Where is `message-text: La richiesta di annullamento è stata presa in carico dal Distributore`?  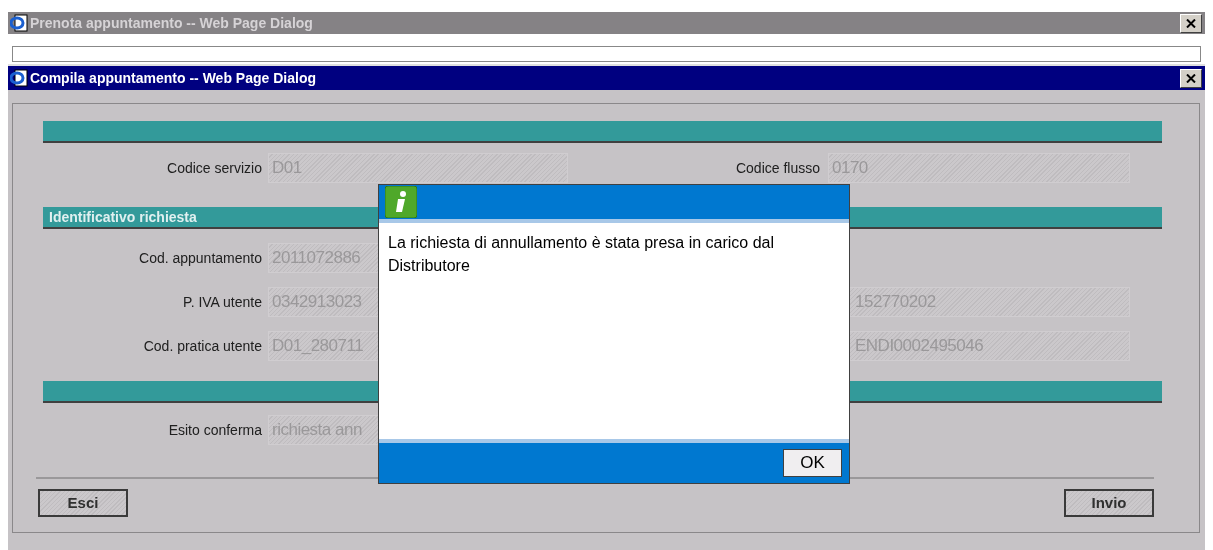
message-text: La richiesta di annullamento è stata presa in carico dal Distributore is located at coordinates (581, 254).